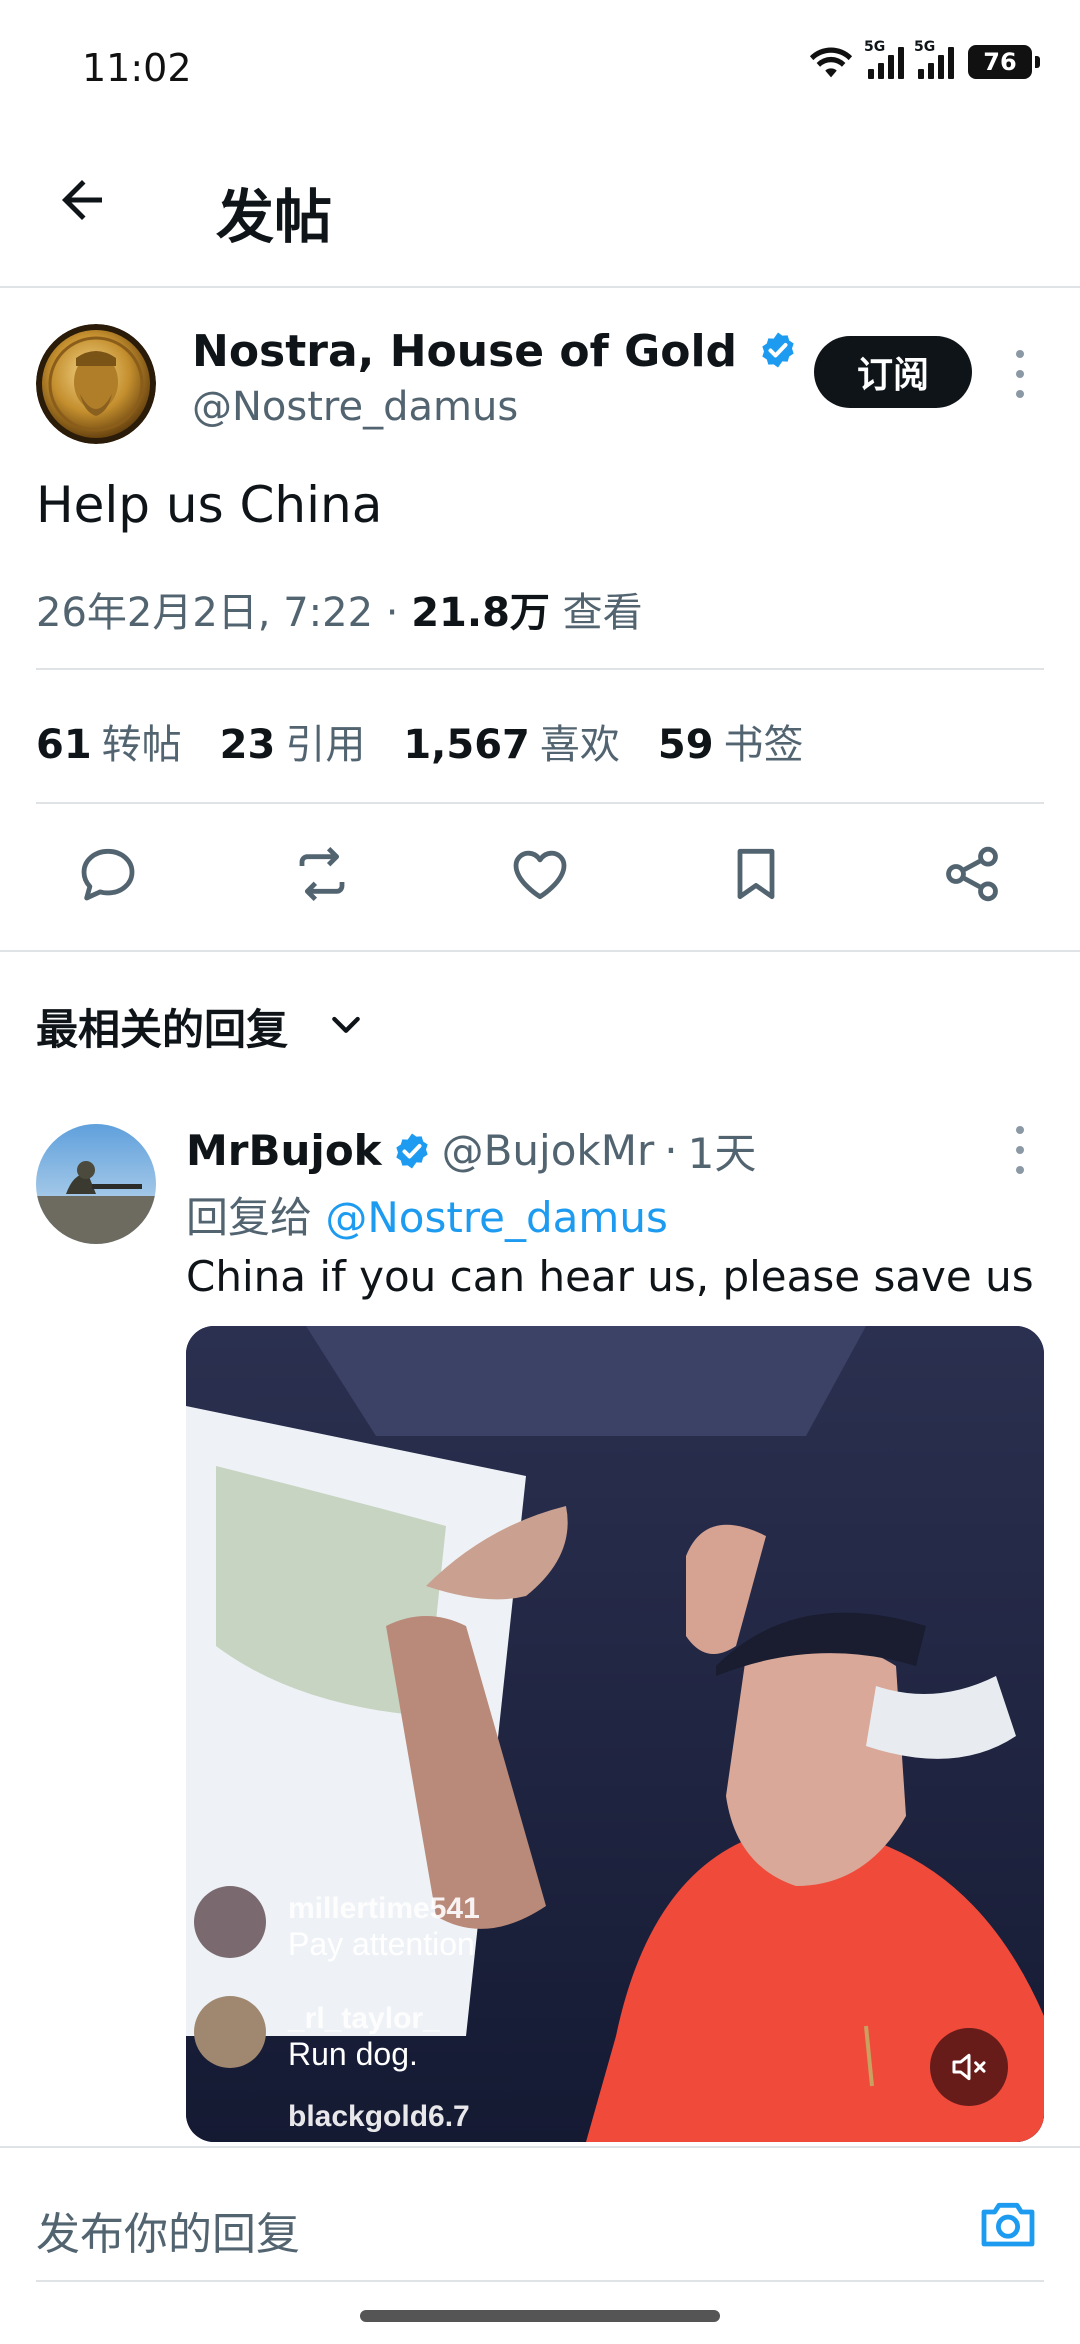  I want to click on reply-text: China if you can hear us, please save us, so click(610, 1276).